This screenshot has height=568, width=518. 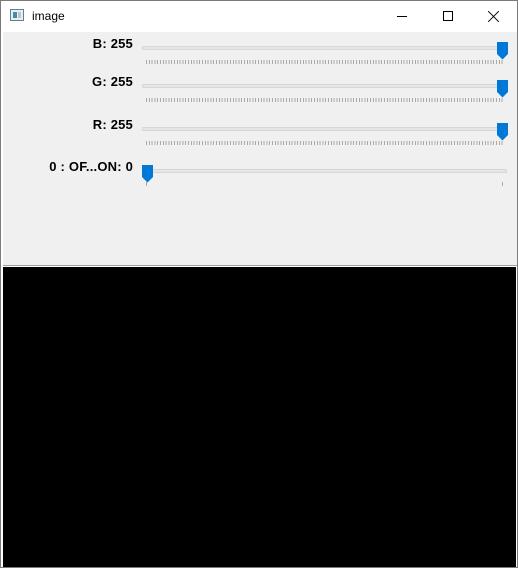 I want to click on trackbar-r-thumb, so click(x=502, y=132).